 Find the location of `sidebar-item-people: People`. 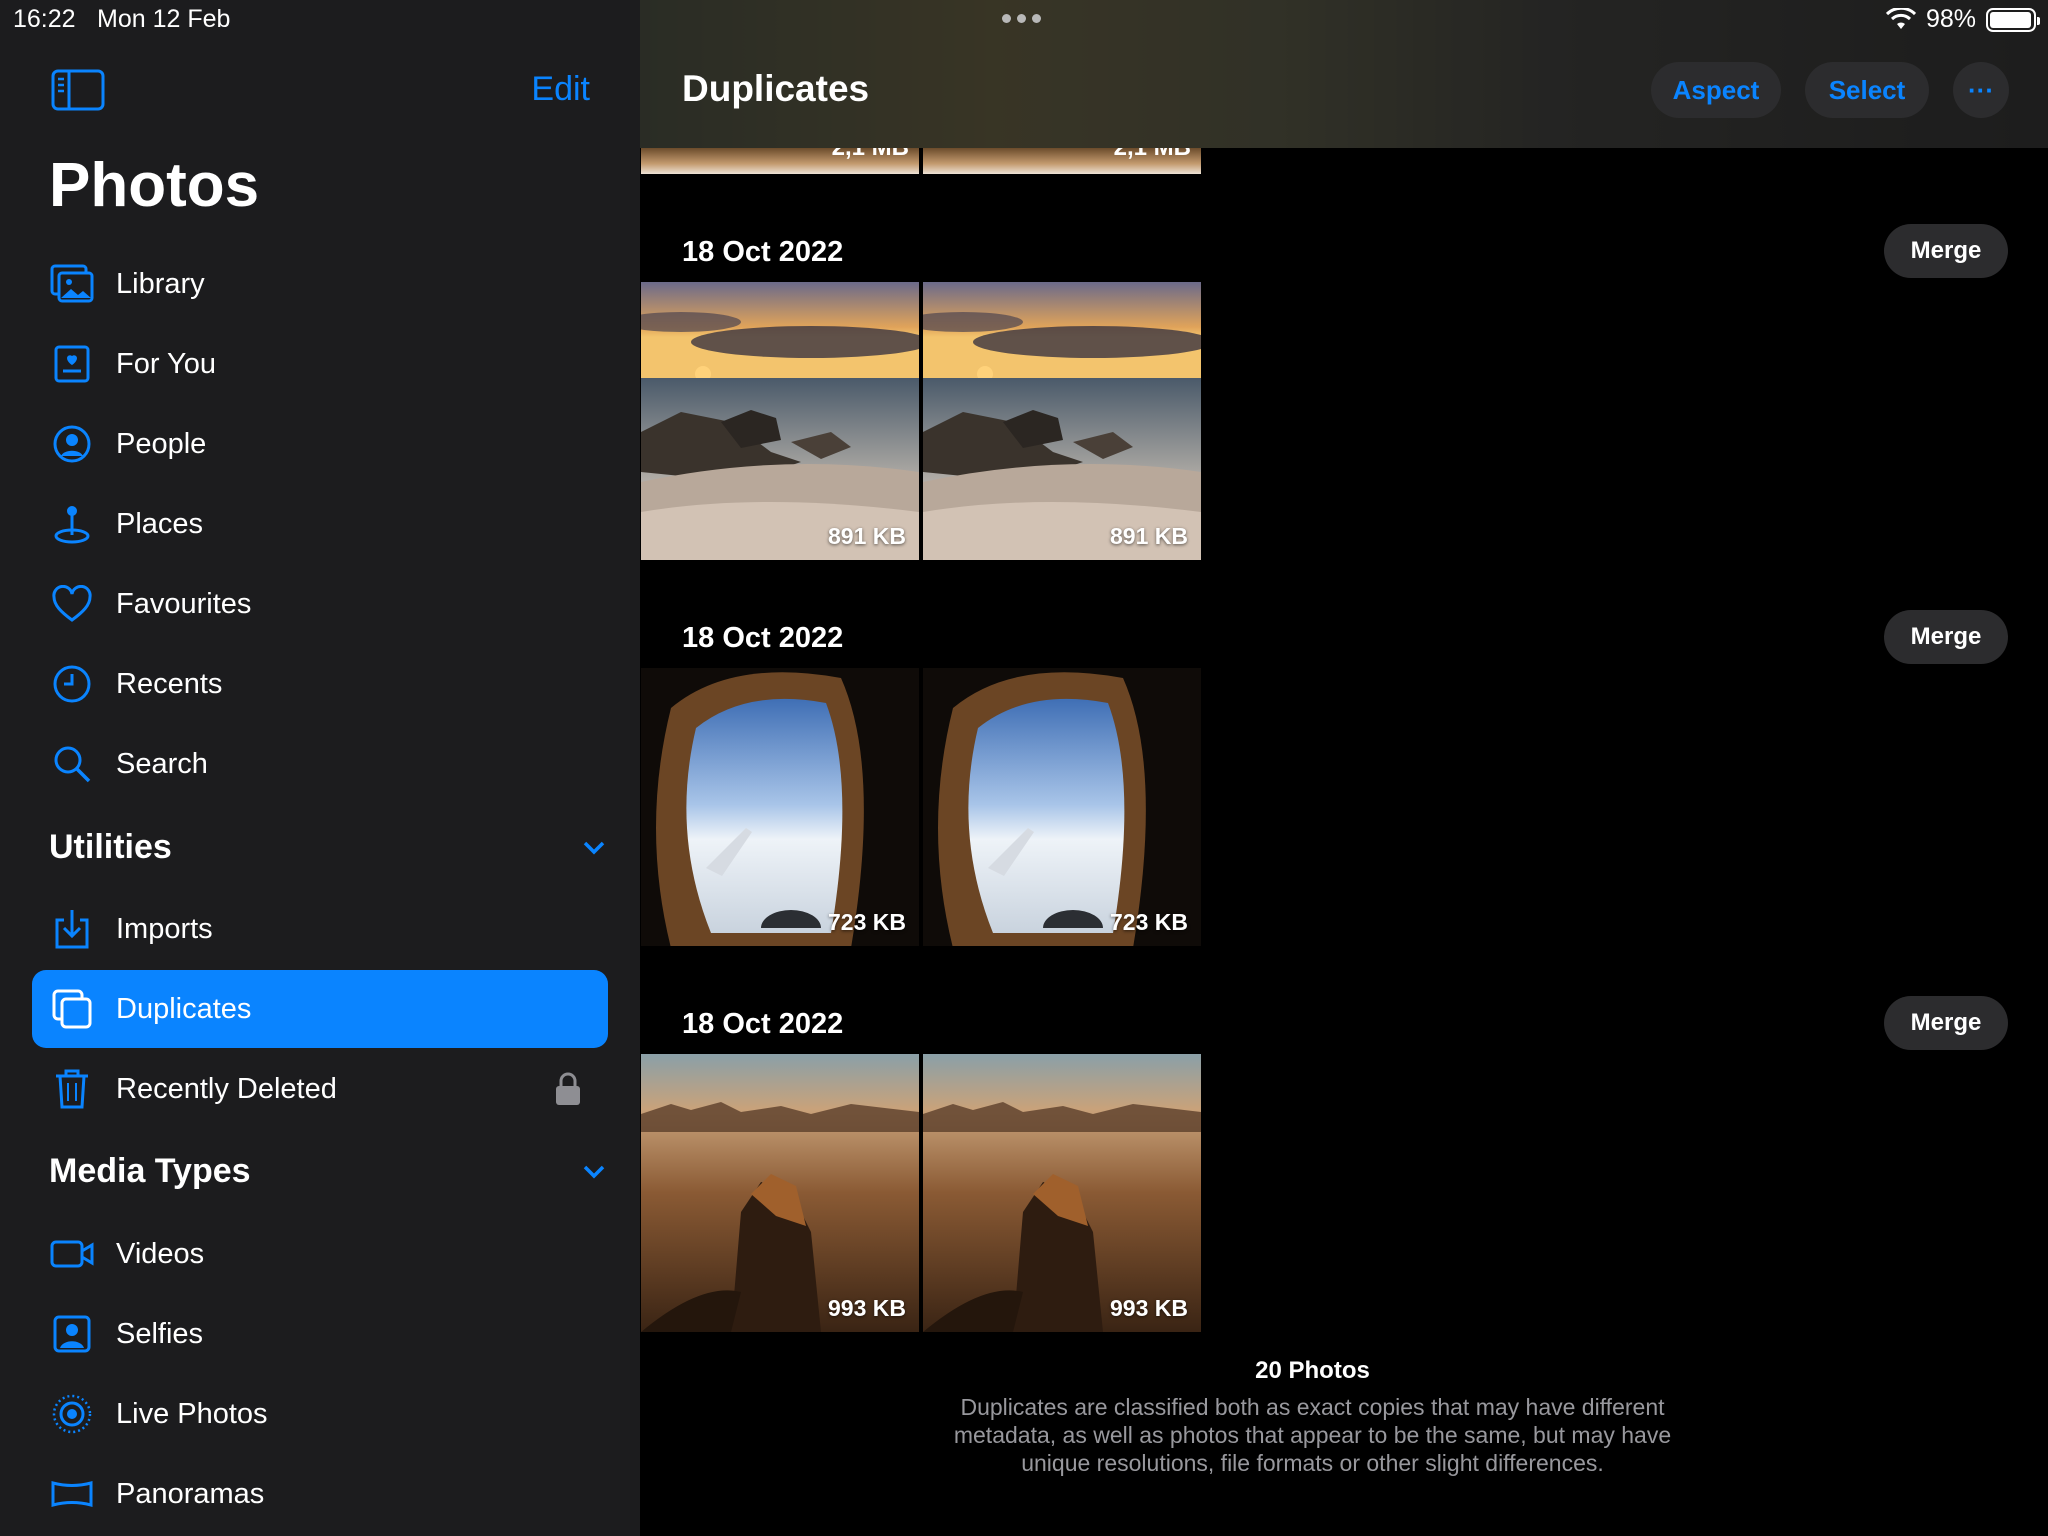

sidebar-item-people: People is located at coordinates (320, 444).